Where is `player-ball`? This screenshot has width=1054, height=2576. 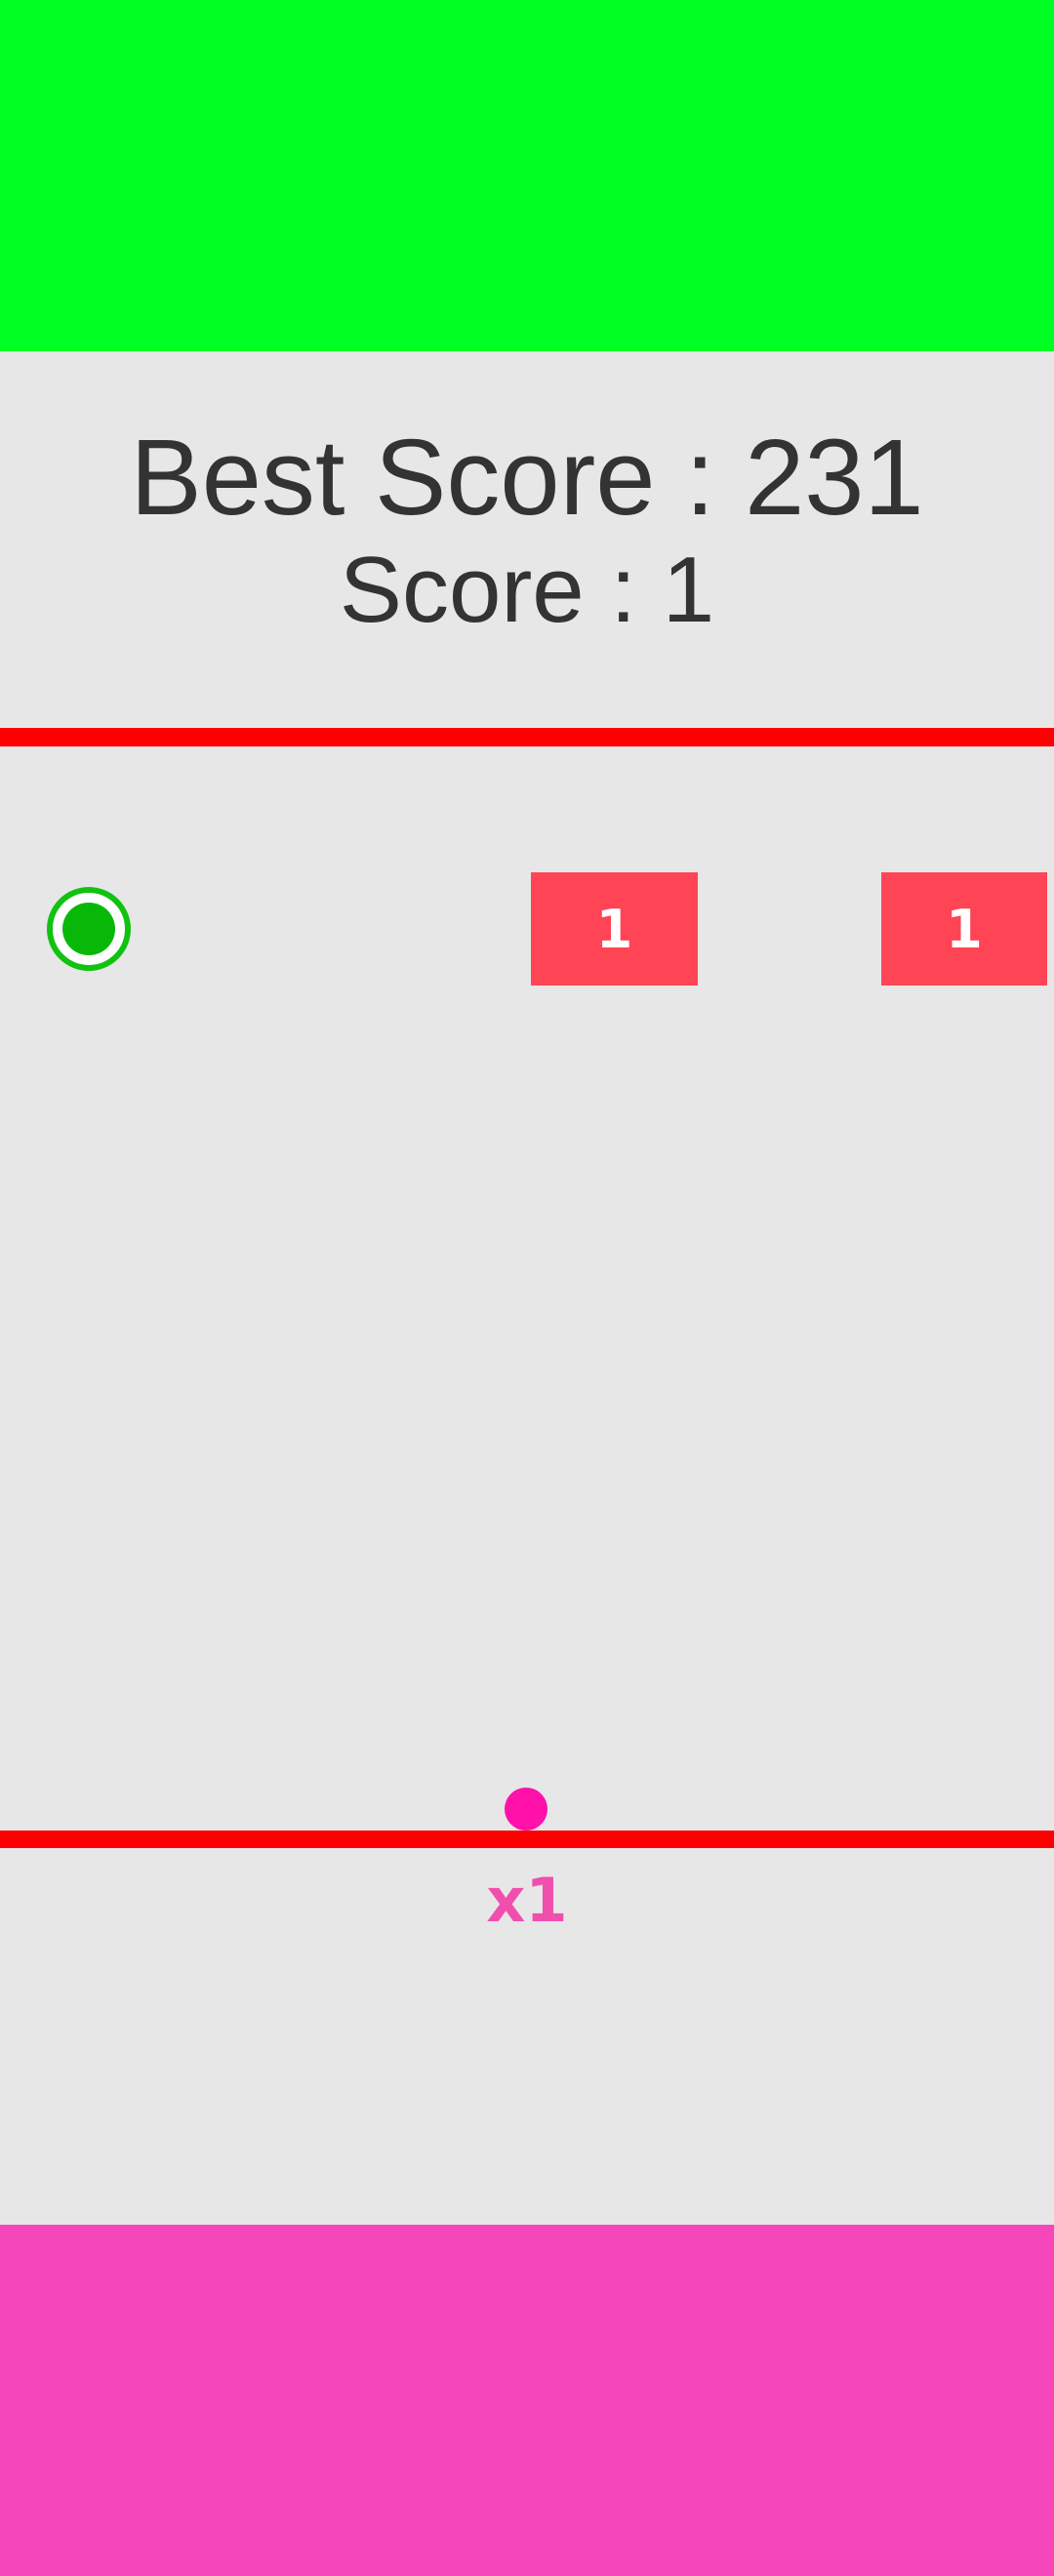 player-ball is located at coordinates (526, 1809).